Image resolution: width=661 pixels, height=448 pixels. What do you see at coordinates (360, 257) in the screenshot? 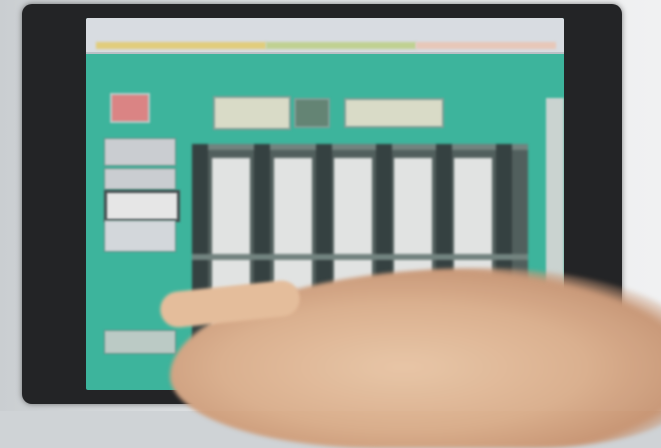
I see `grid-row-line` at bounding box center [360, 257].